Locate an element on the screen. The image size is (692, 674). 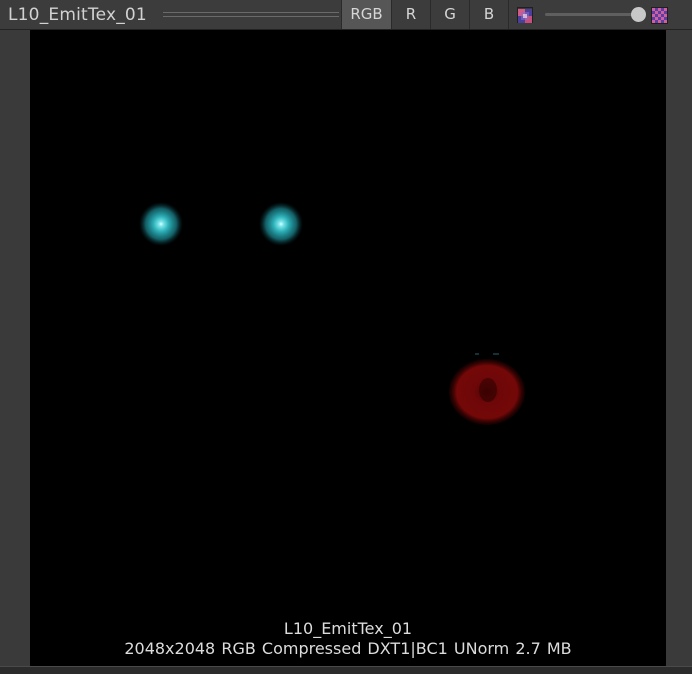
red-blob-core is located at coordinates (488, 390).